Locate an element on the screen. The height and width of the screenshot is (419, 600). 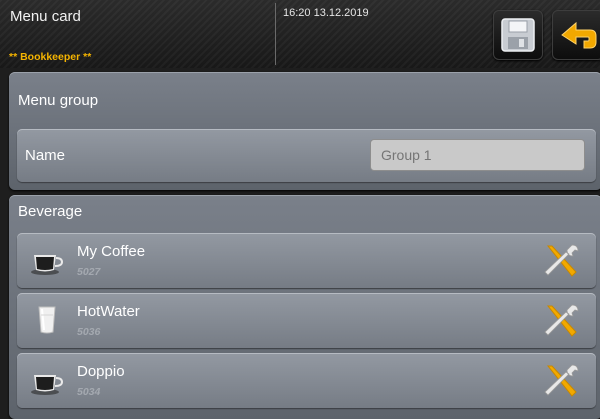
beverage-code: 5034 is located at coordinates (89, 392).